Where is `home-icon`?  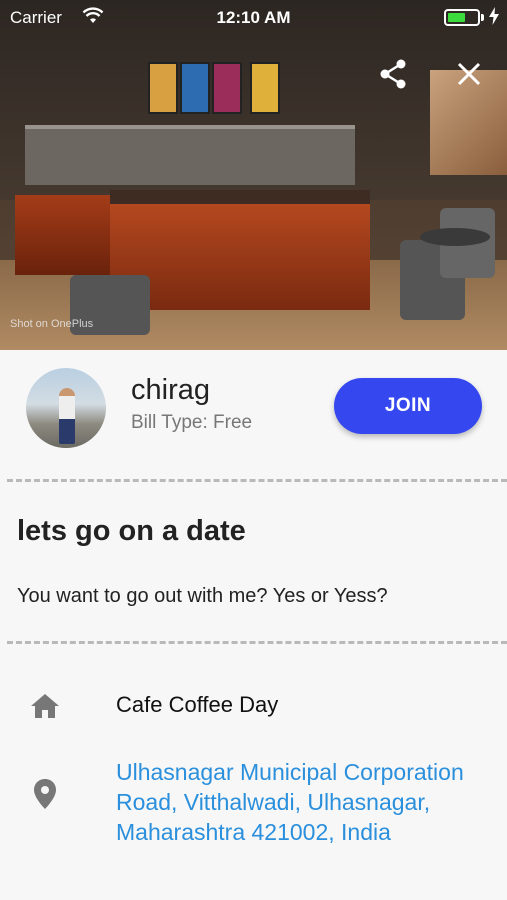
home-icon is located at coordinates (45, 706).